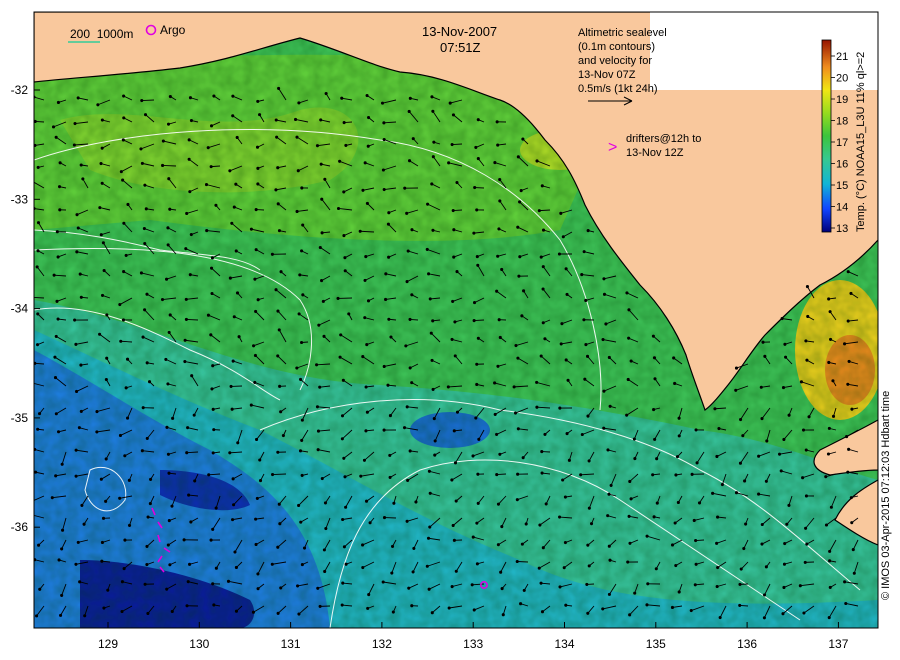 The width and height of the screenshot is (900, 660). I want to click on bathymetry-legend: 200 1000m, so click(101, 34).